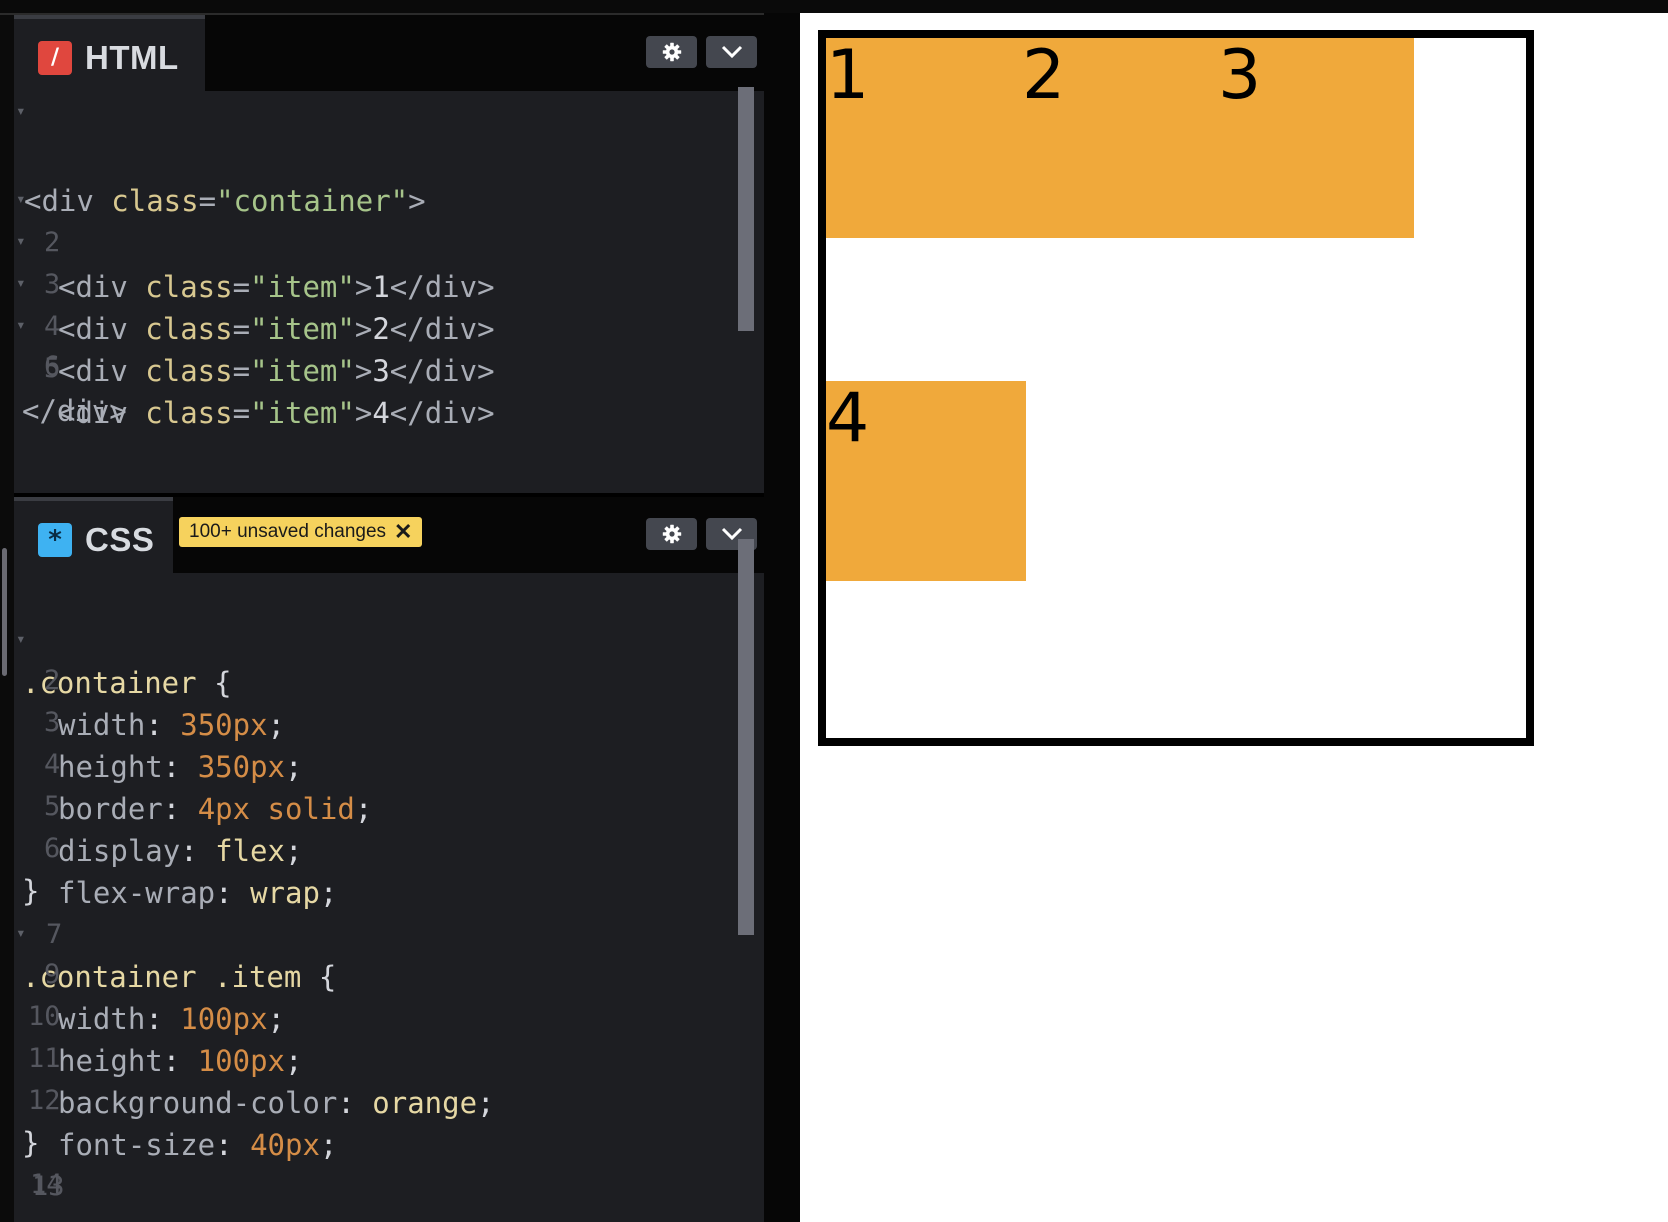  What do you see at coordinates (183, 1123) in the screenshot?
I see `code-line: 12 font-size: 40px;` at bounding box center [183, 1123].